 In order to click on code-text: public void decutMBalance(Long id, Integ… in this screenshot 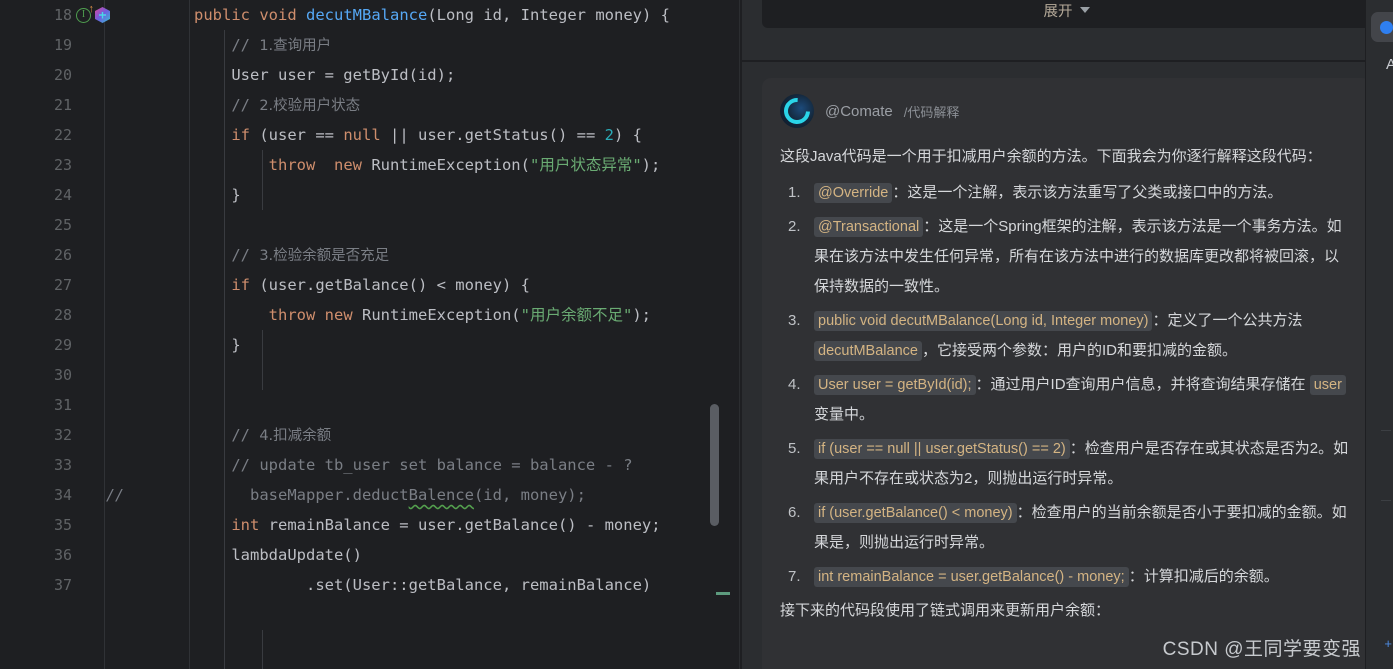, I will do `click(432, 15)`.